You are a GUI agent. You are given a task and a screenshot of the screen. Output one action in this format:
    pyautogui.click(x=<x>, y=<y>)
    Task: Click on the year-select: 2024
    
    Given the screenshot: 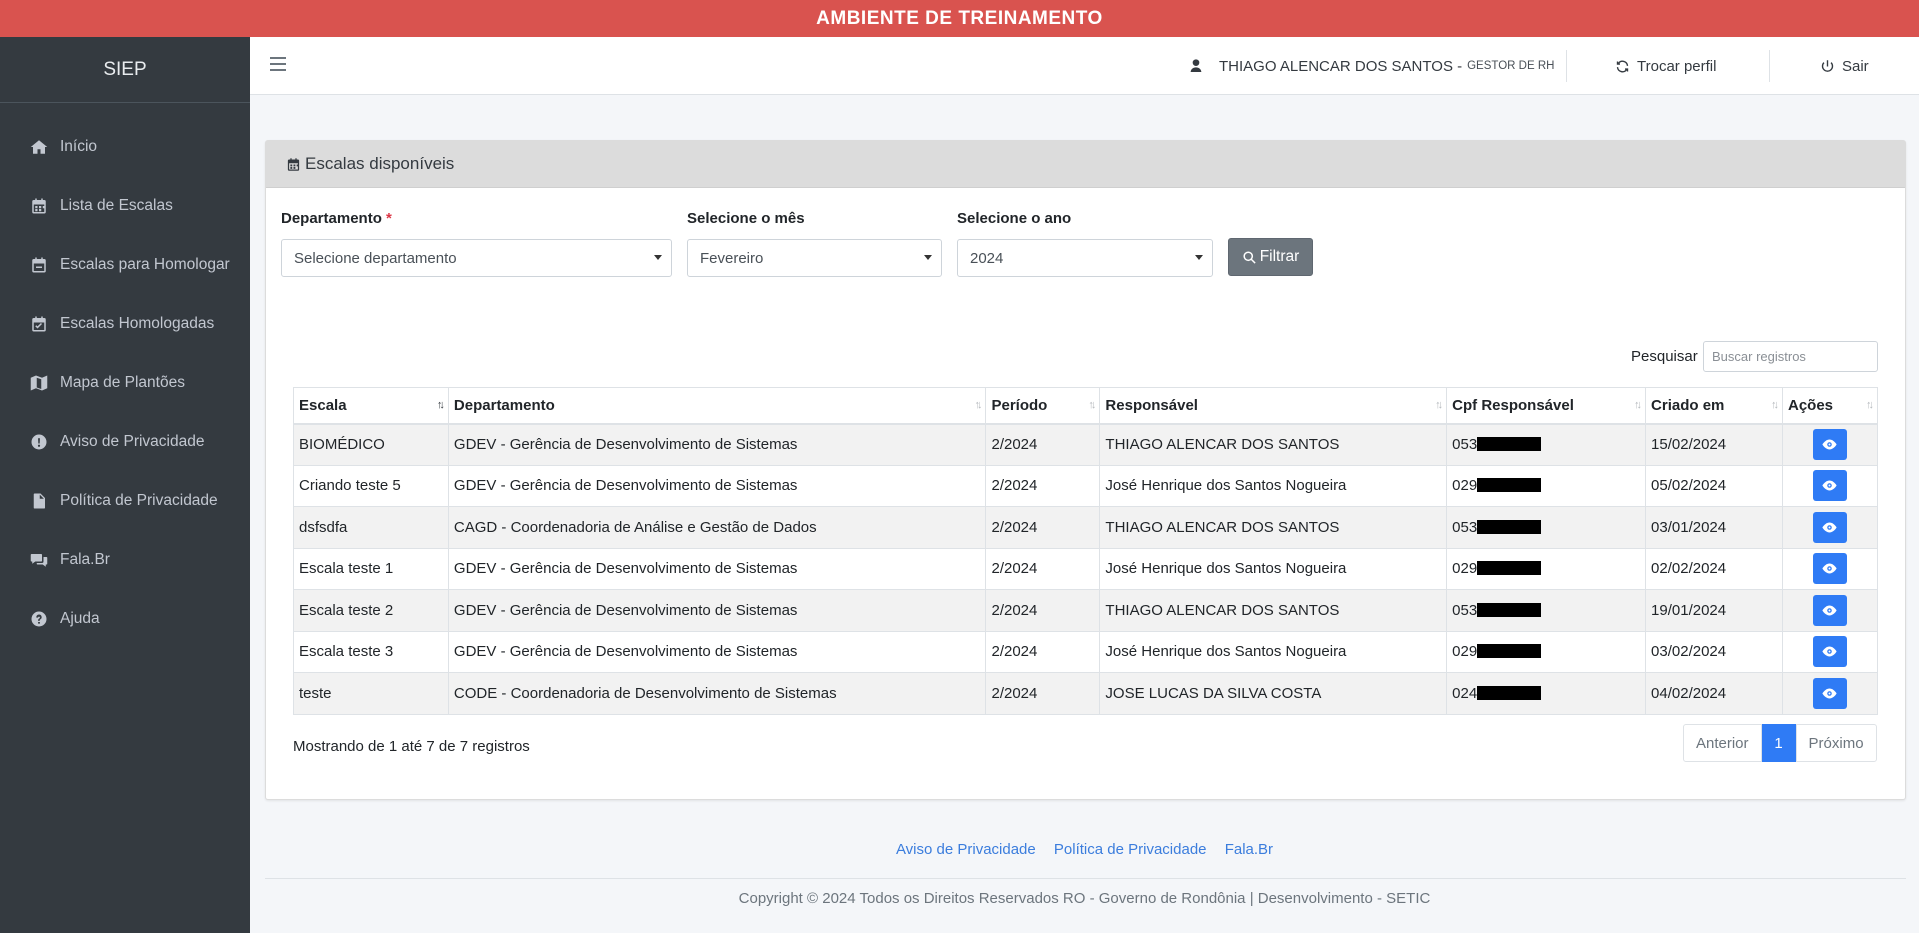 What is the action you would take?
    pyautogui.click(x=1085, y=258)
    